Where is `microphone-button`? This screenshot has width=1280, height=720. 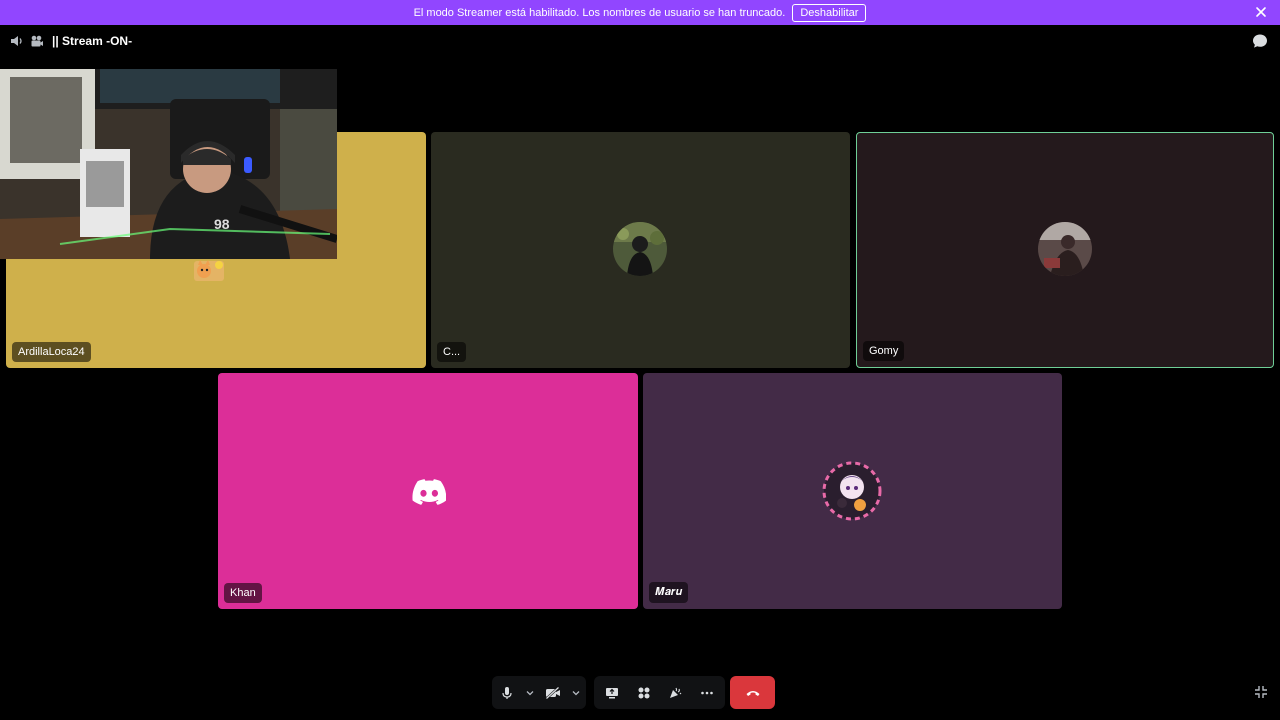 microphone-button is located at coordinates (507, 692).